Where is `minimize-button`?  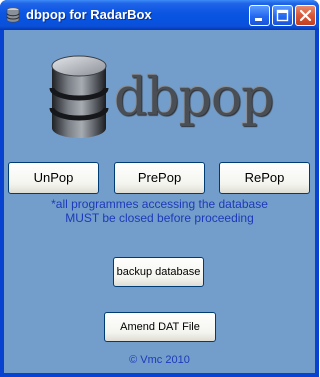 minimize-button is located at coordinates (259, 15).